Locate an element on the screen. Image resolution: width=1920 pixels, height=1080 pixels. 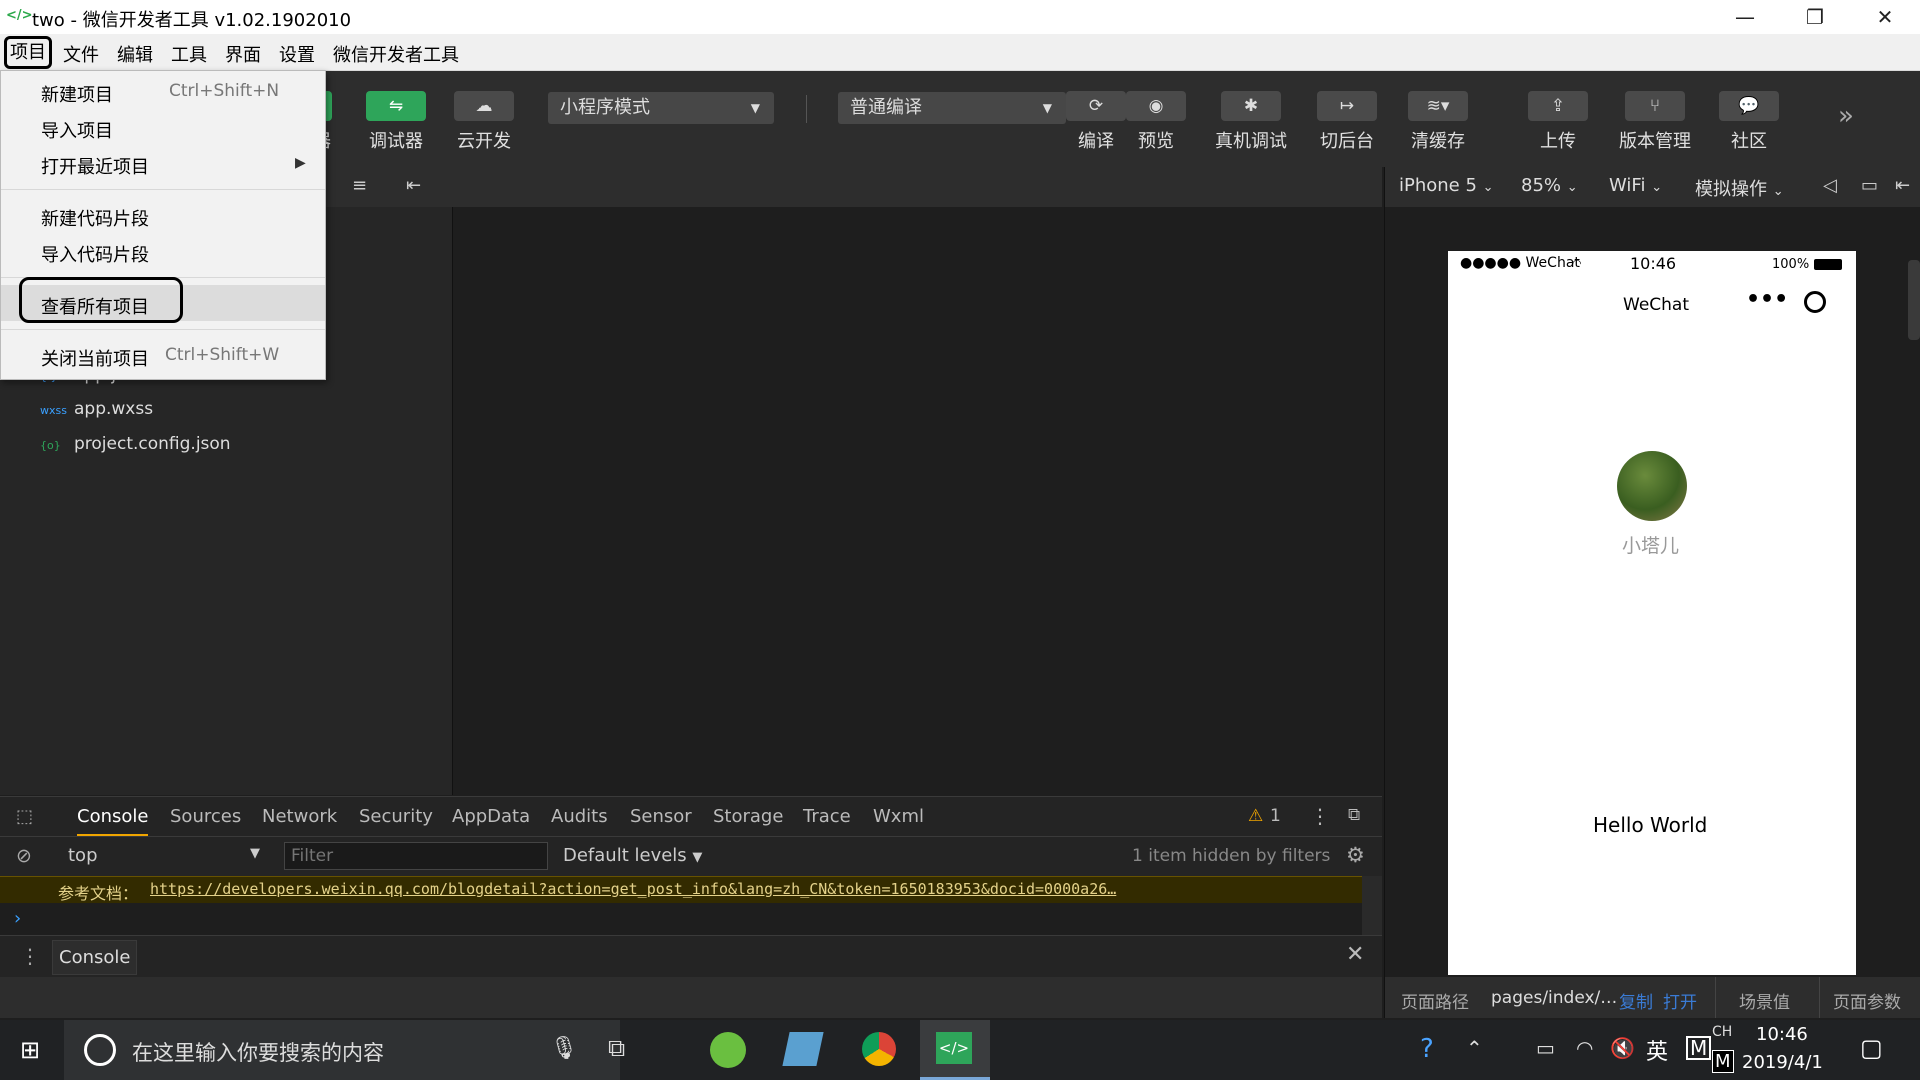
avatar is located at coordinates (1652, 486).